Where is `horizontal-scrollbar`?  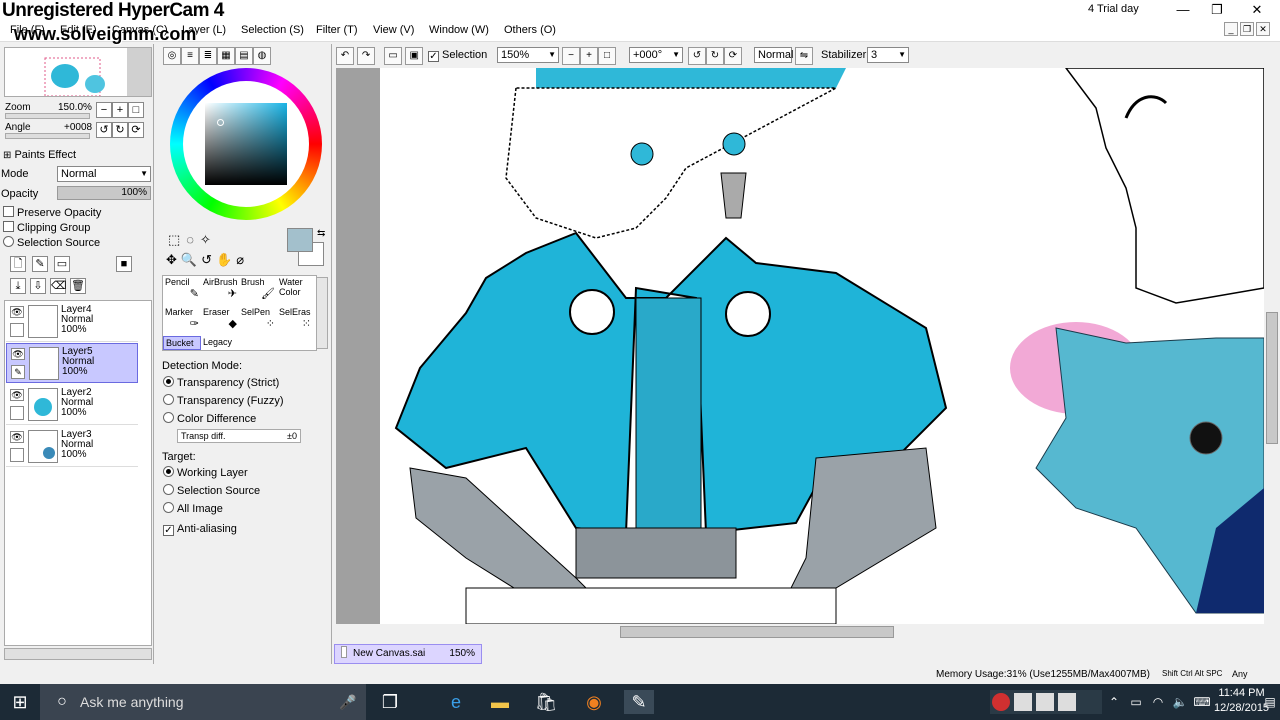
horizontal-scrollbar is located at coordinates (800, 632).